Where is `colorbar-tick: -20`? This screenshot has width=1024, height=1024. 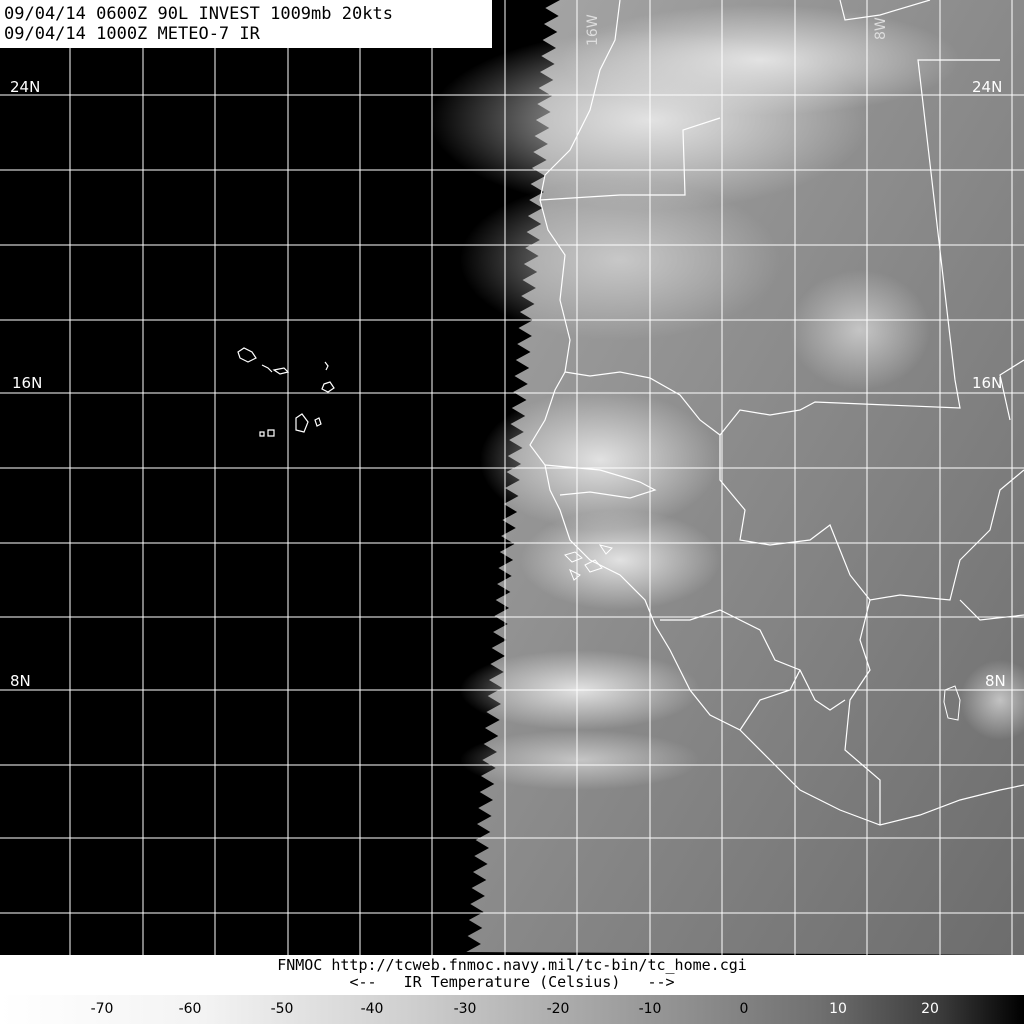 colorbar-tick: -20 is located at coordinates (558, 1009).